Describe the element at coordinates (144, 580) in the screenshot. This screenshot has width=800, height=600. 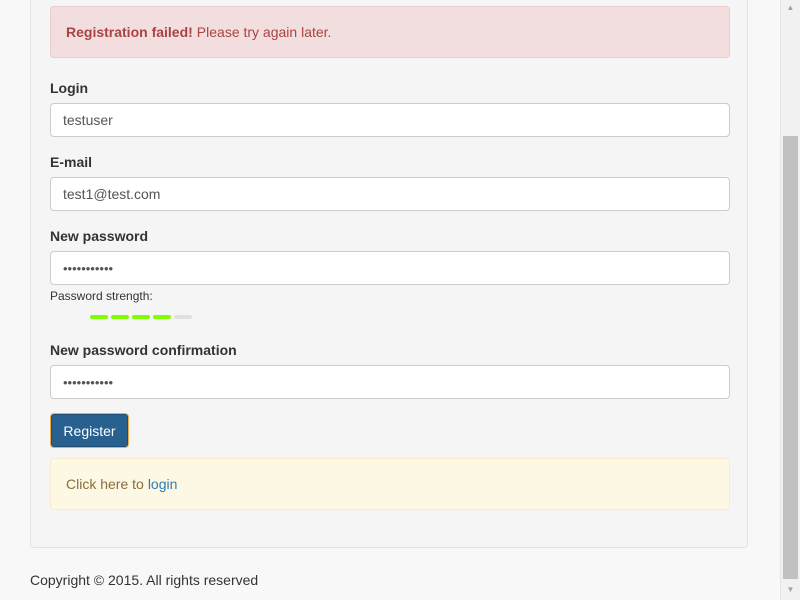
I see `footer-copyright: Copyright © 2015. All rights reserved` at that location.